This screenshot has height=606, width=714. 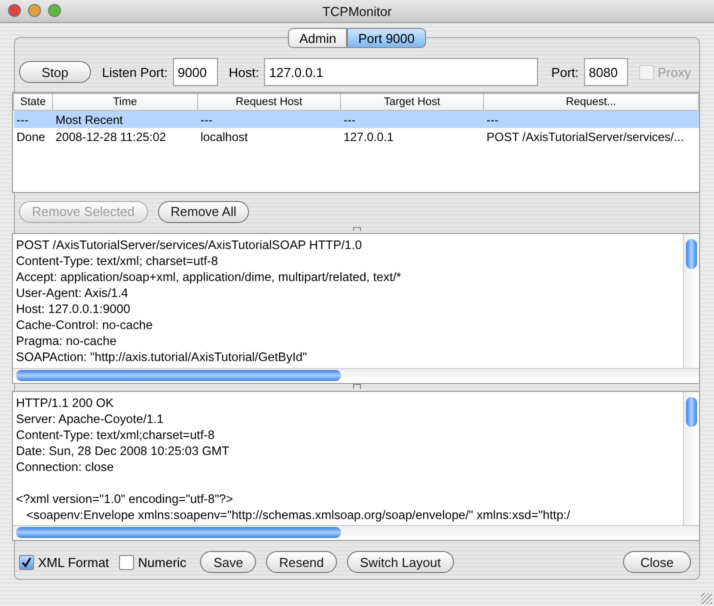 I want to click on table-cell: Most Recent, so click(x=125, y=119).